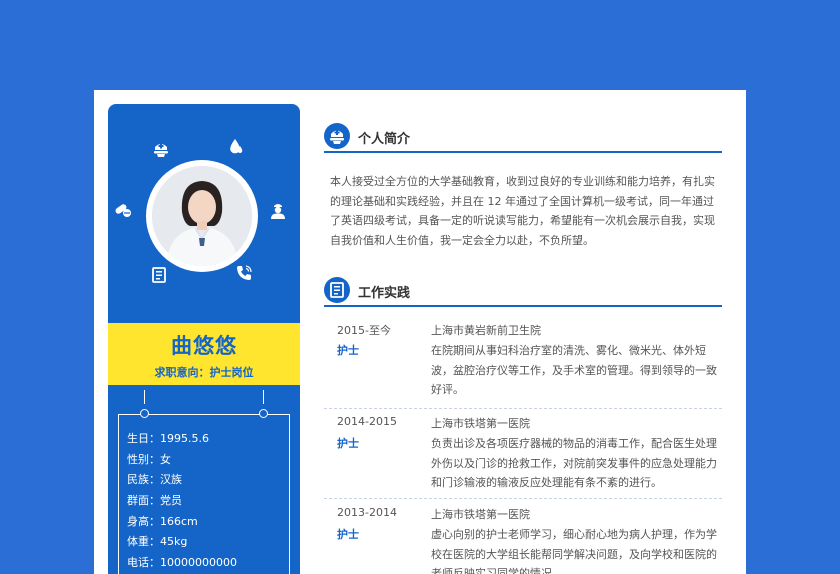 The height and width of the screenshot is (574, 840). Describe the element at coordinates (162, 521) in the screenshot. I see `info-height: 身高：166cm` at that location.